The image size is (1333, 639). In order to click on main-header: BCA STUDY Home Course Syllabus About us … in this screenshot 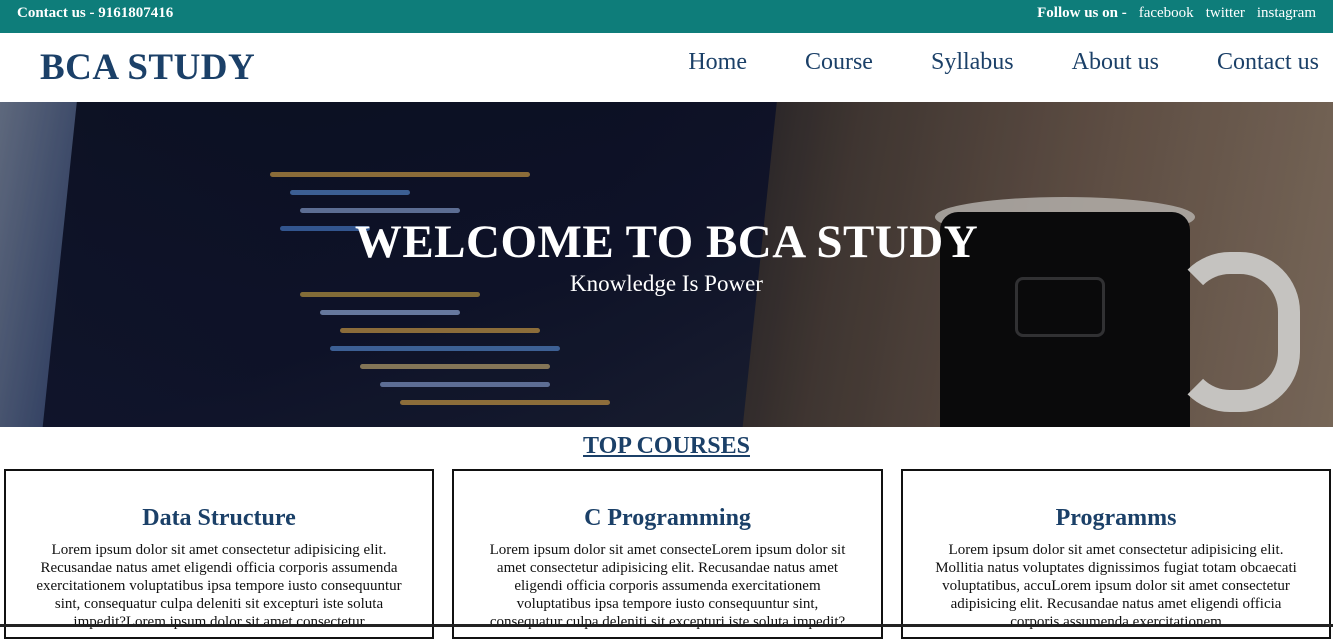, I will do `click(666, 67)`.